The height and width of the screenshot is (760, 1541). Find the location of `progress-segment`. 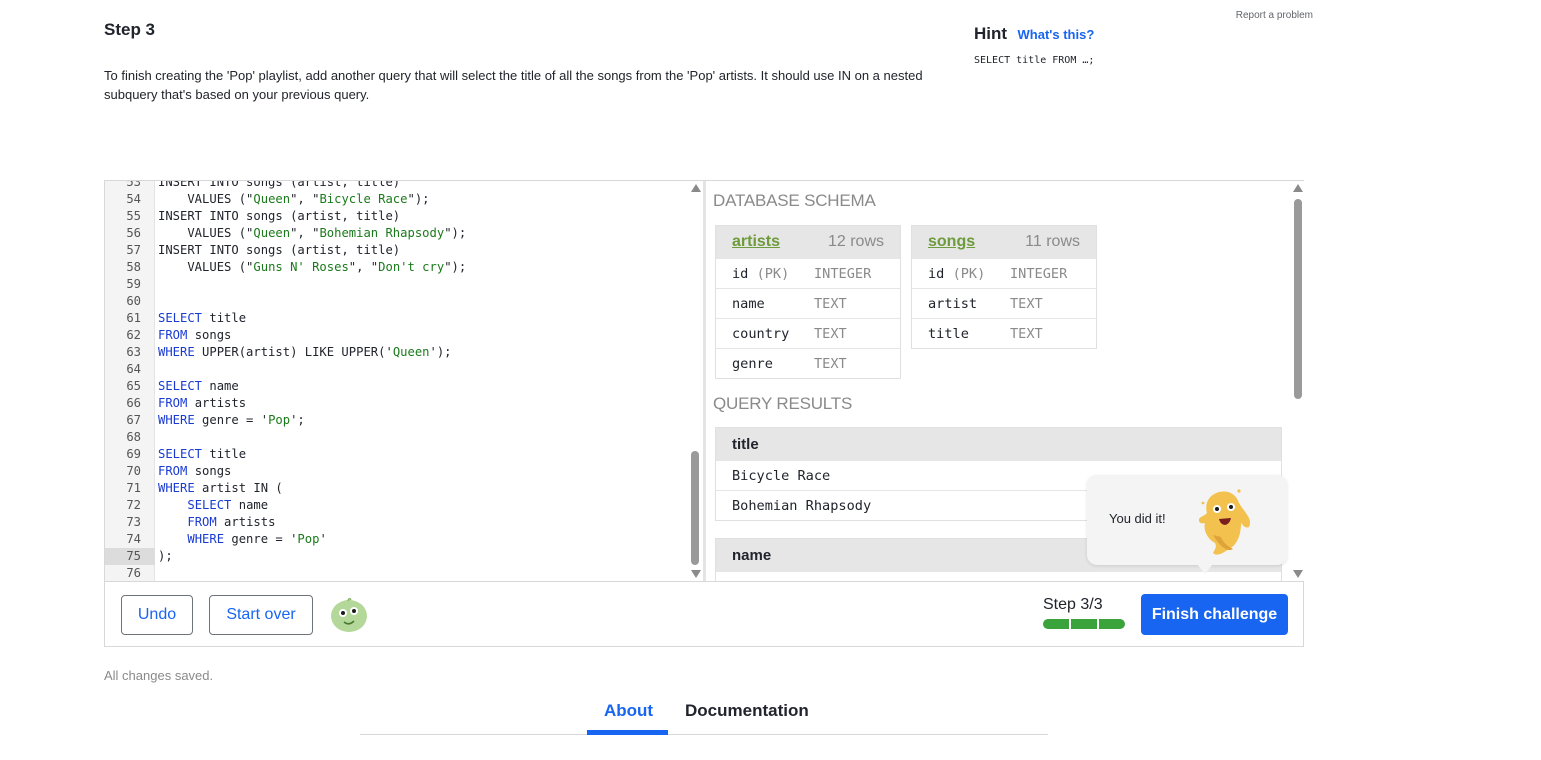

progress-segment is located at coordinates (1084, 624).